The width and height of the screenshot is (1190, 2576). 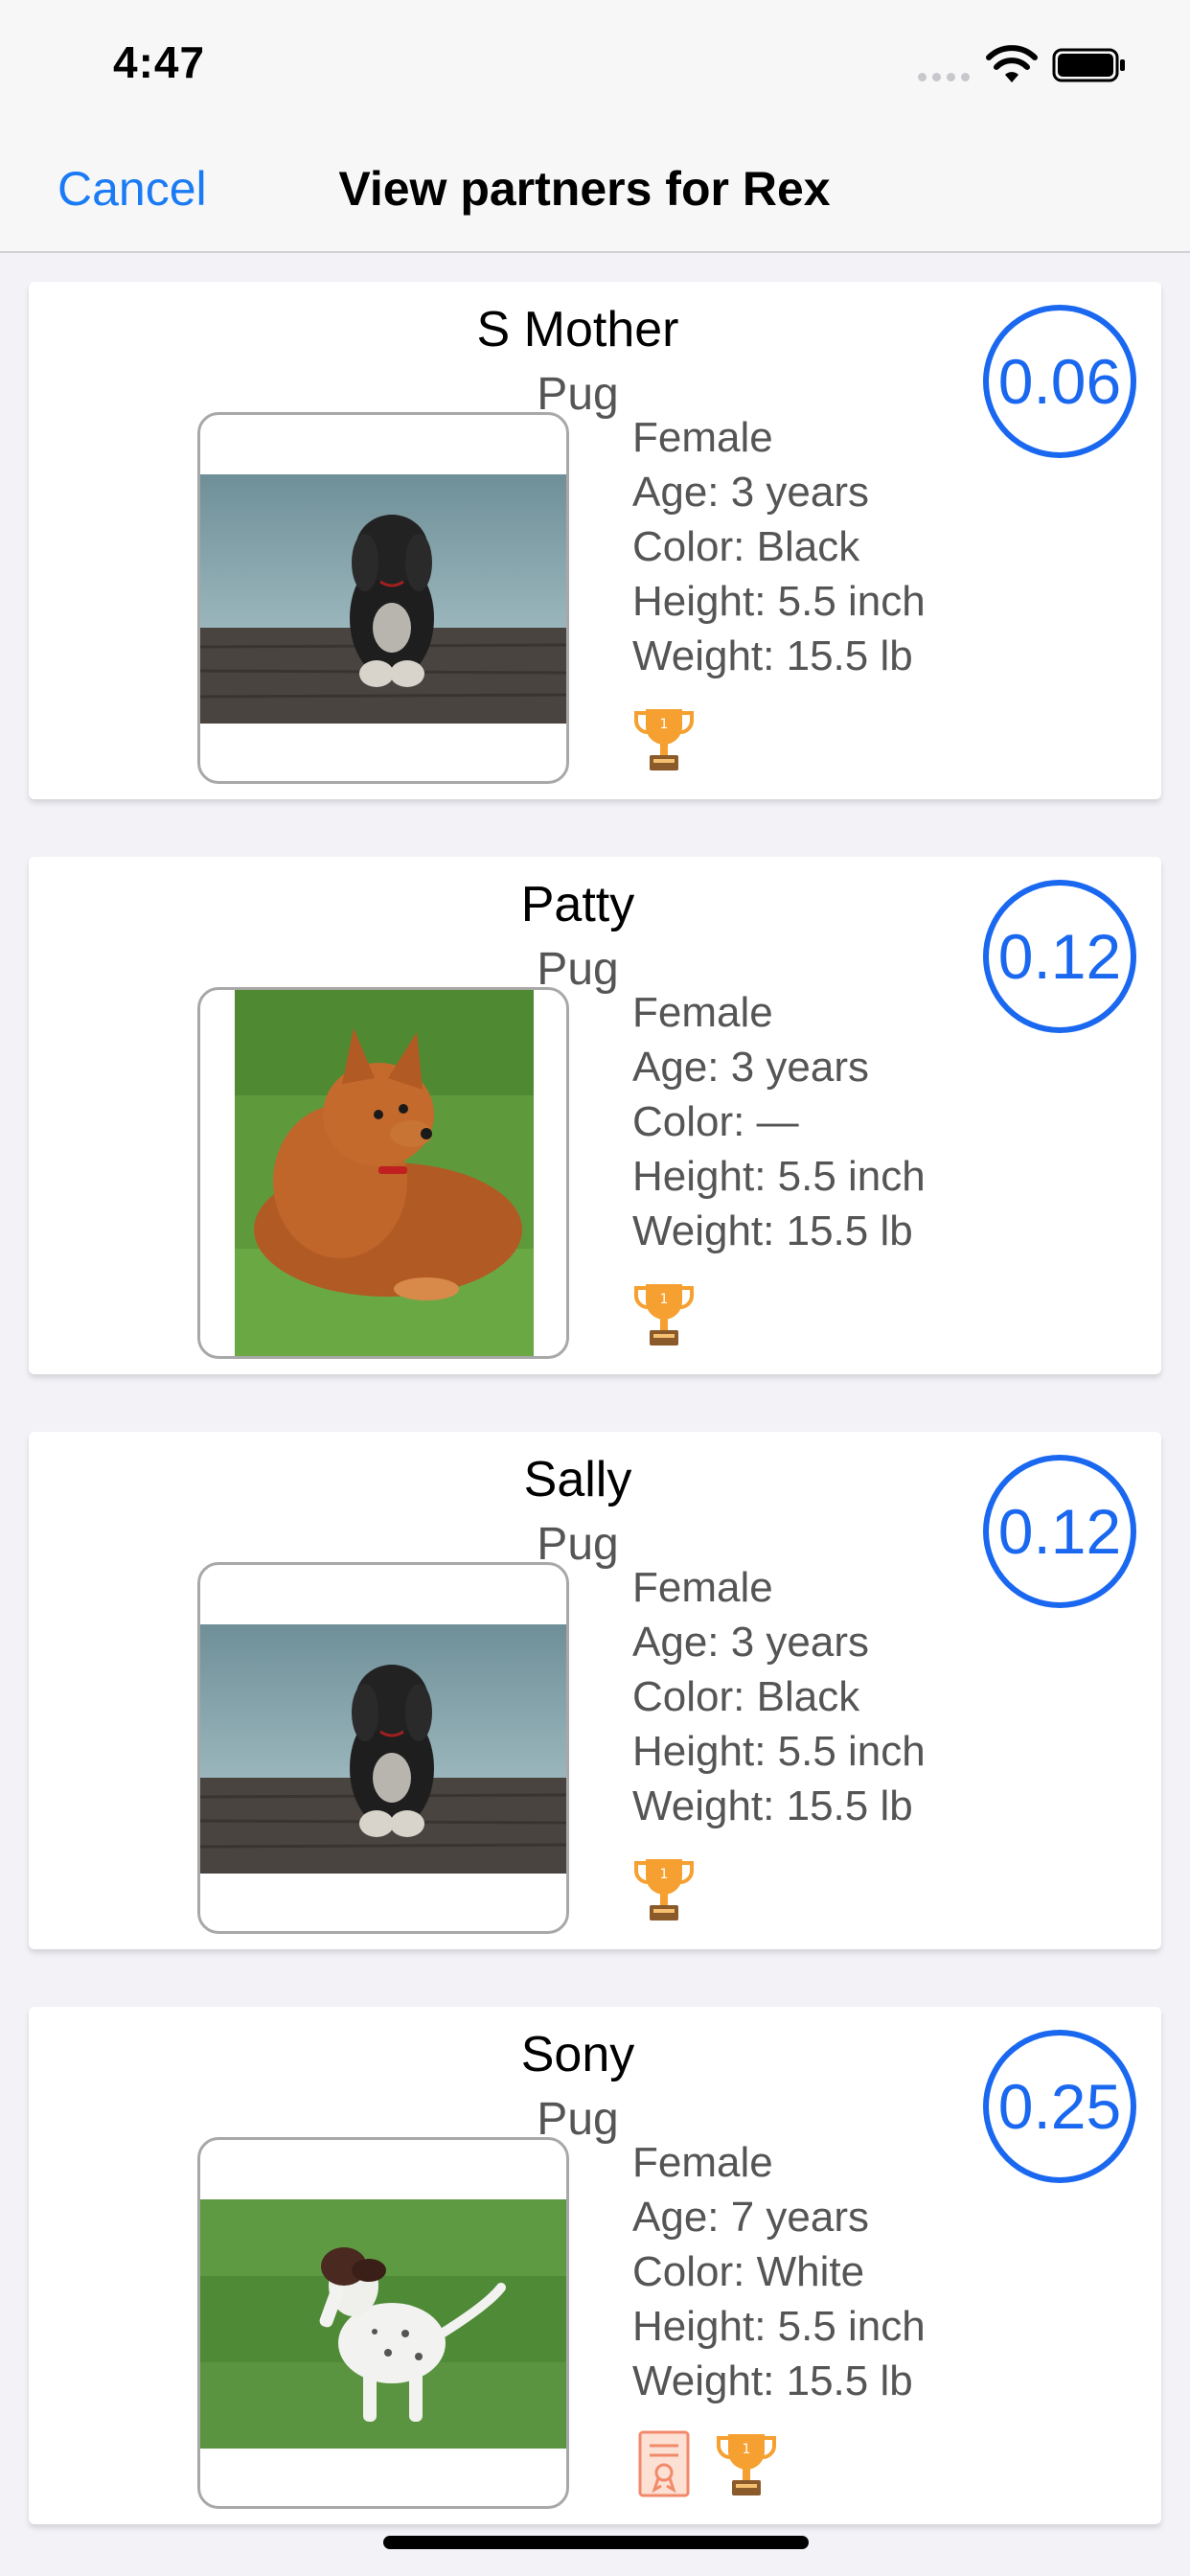 What do you see at coordinates (585, 189) in the screenshot?
I see `page-title-text: View partners for Rex` at bounding box center [585, 189].